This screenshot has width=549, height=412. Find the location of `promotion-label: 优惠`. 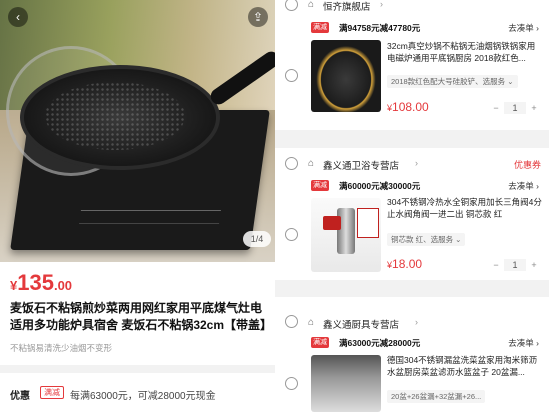

promotion-label: 优惠 is located at coordinates (20, 396).